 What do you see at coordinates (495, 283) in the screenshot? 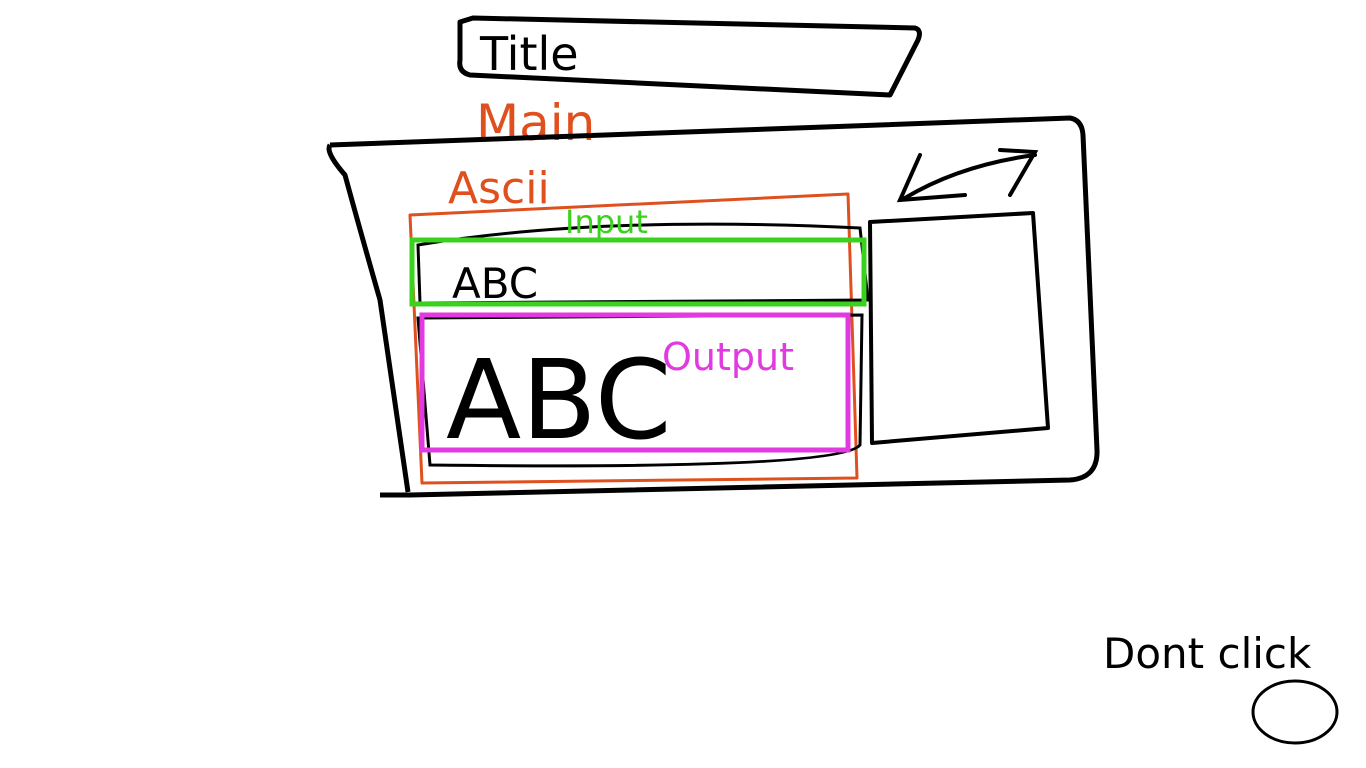
I see `input-value: ABC` at bounding box center [495, 283].